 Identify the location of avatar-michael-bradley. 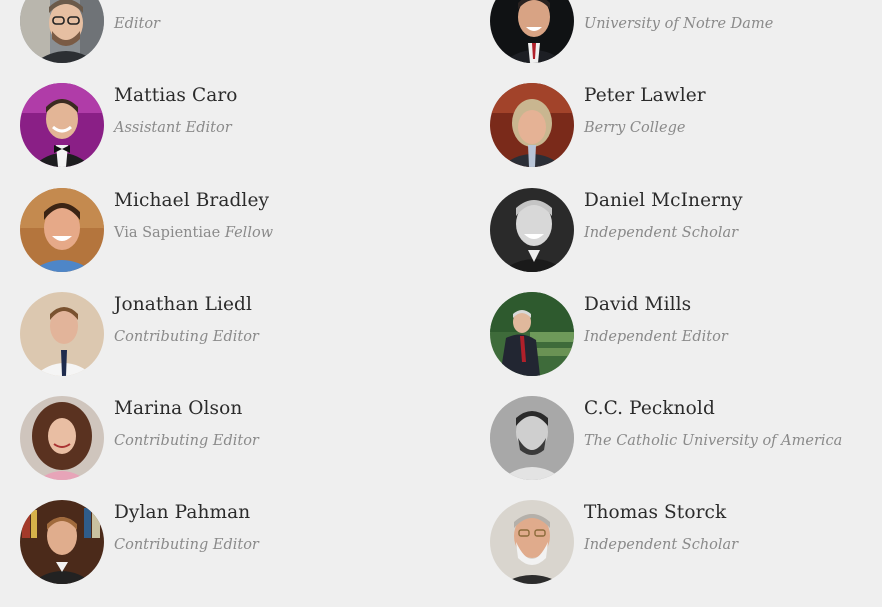
(62, 230).